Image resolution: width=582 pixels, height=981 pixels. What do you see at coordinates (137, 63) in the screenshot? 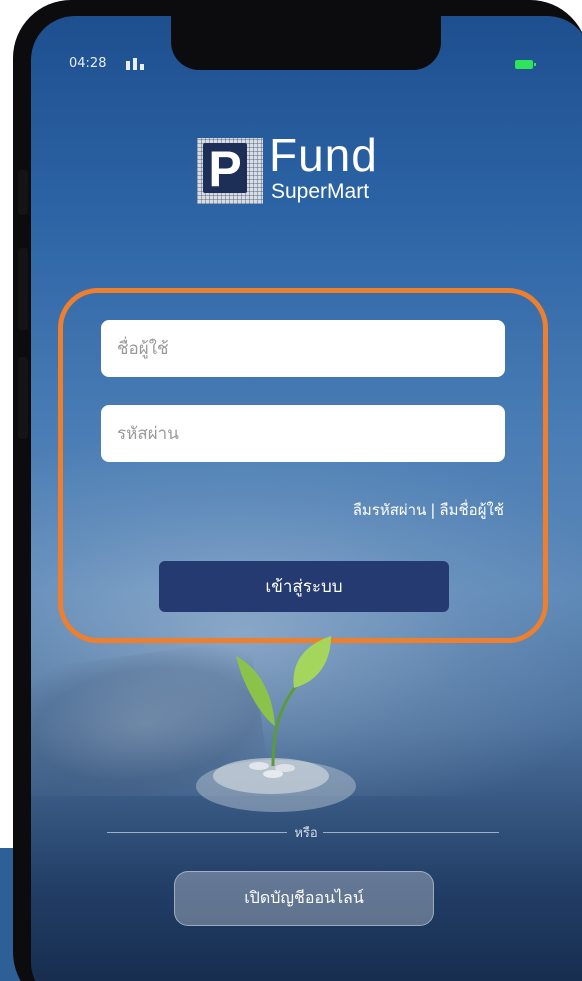
I see `signal-icon` at bounding box center [137, 63].